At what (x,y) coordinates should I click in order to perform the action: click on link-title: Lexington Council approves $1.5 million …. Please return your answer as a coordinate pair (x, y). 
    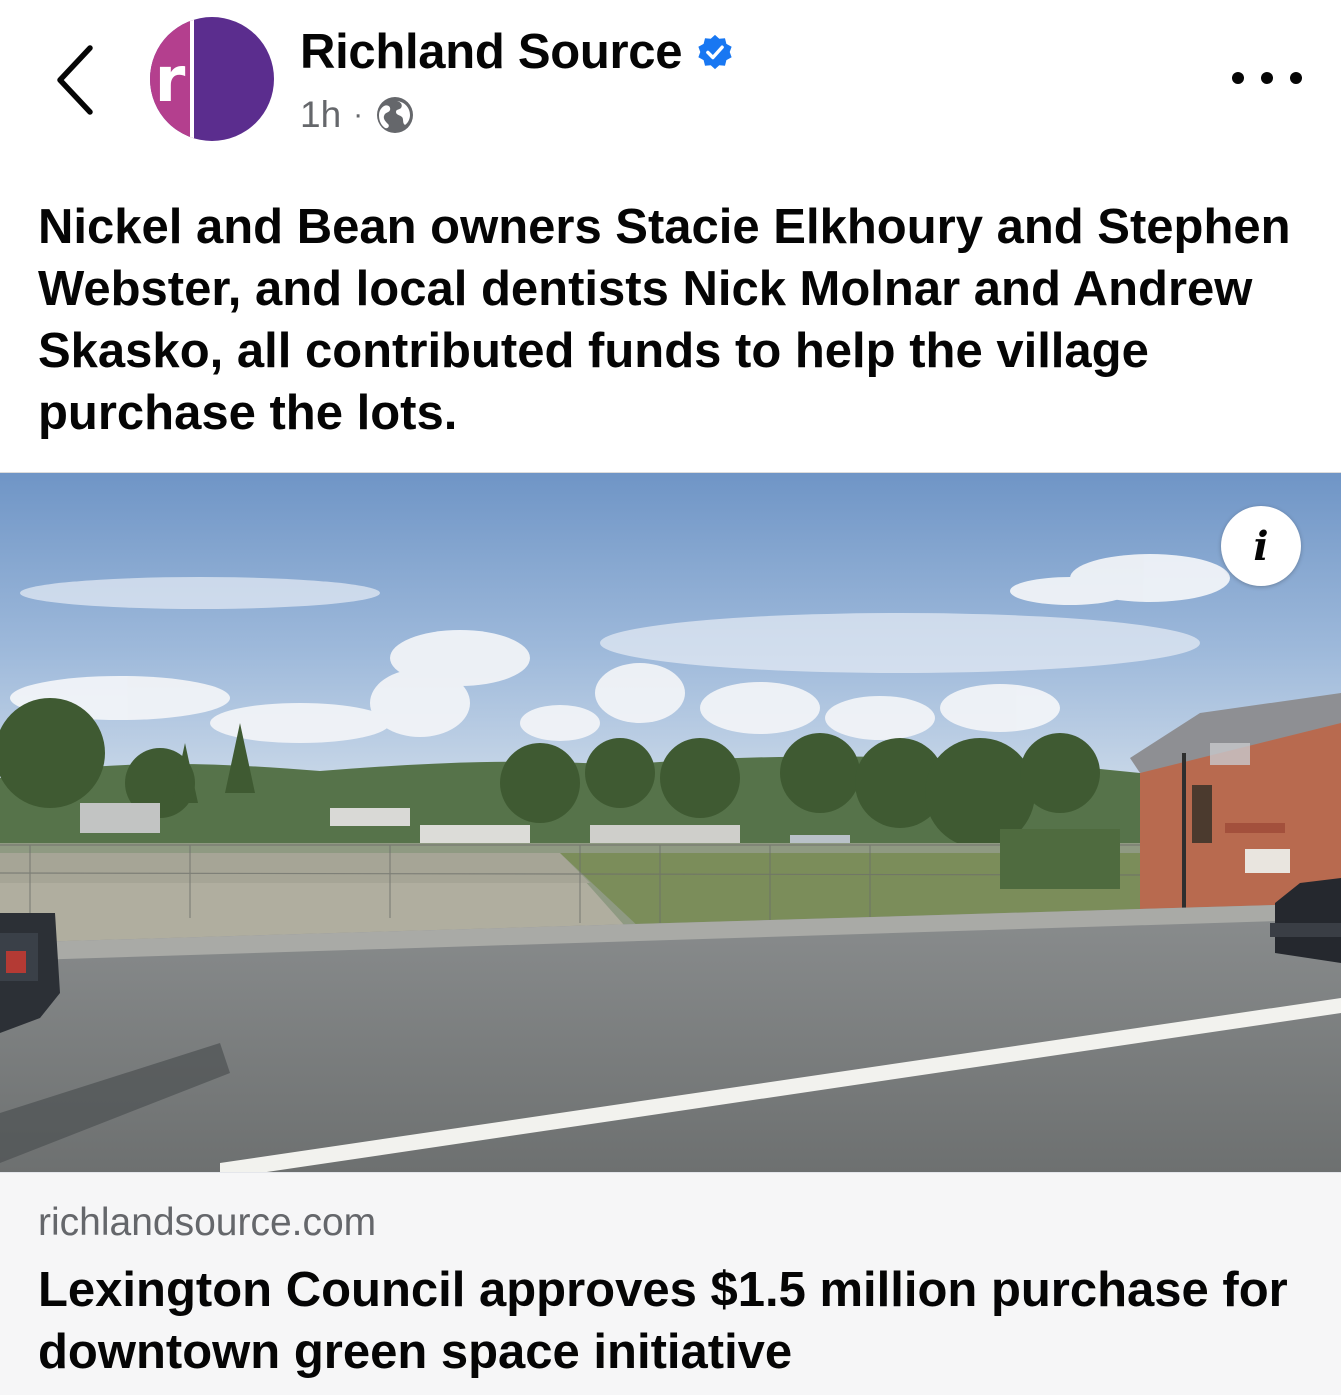
    Looking at the image, I should click on (663, 1321).